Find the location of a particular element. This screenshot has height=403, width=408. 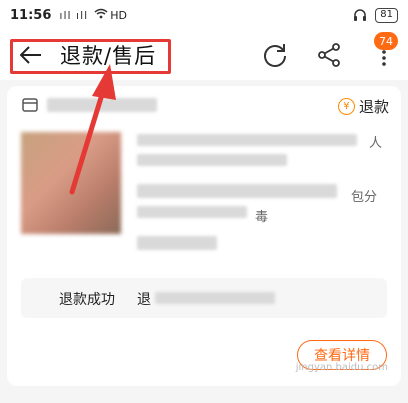

product-subtitle-blurred is located at coordinates (212, 160).